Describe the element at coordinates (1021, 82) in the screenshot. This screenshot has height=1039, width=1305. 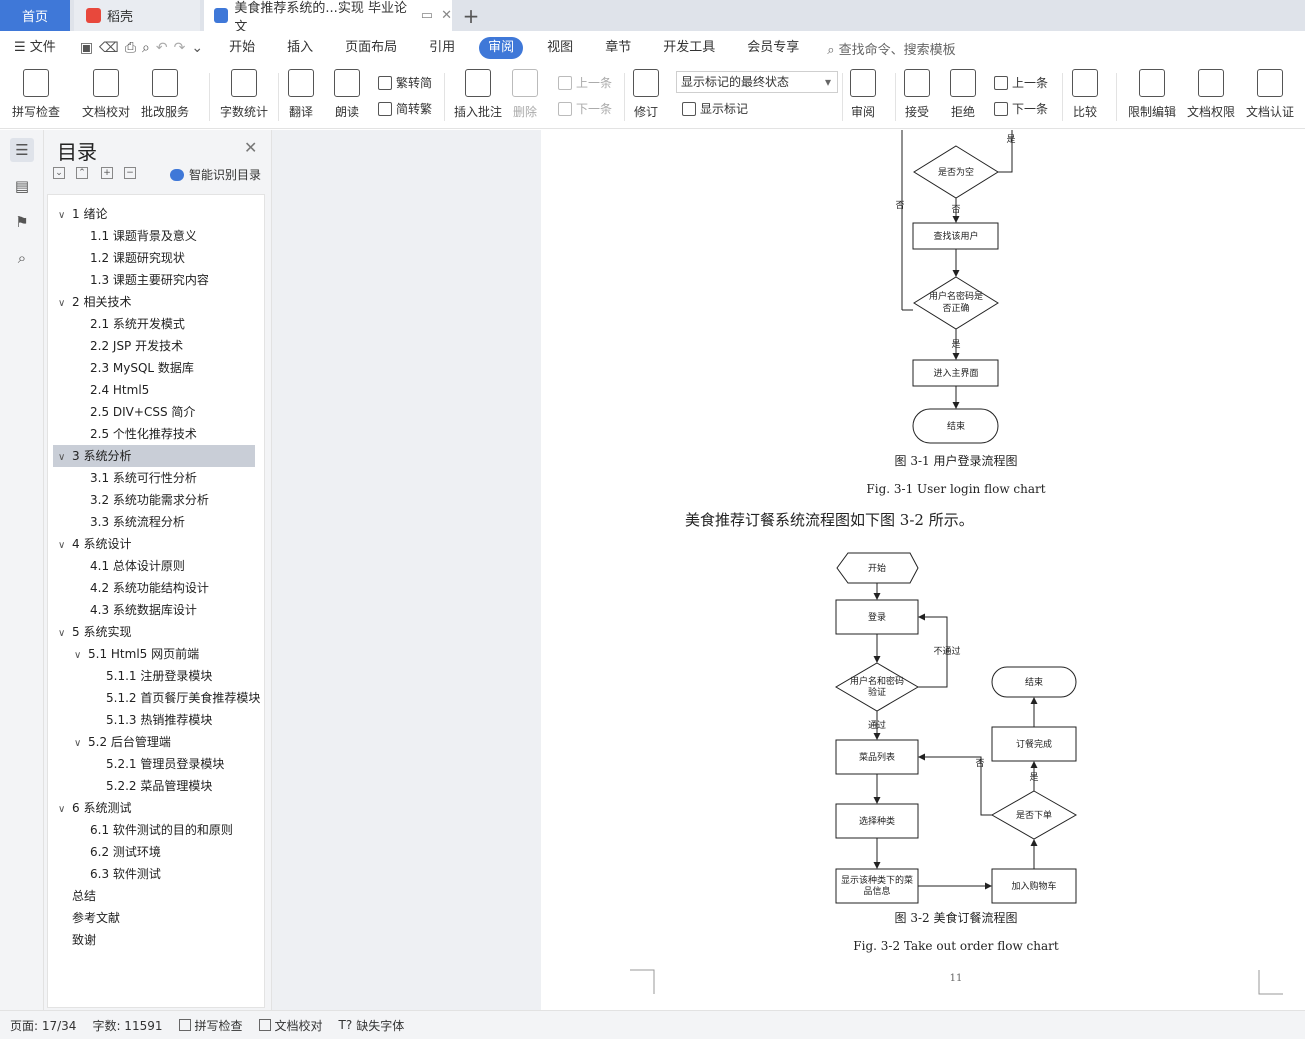
I see `prev-change-button: 上一条` at that location.